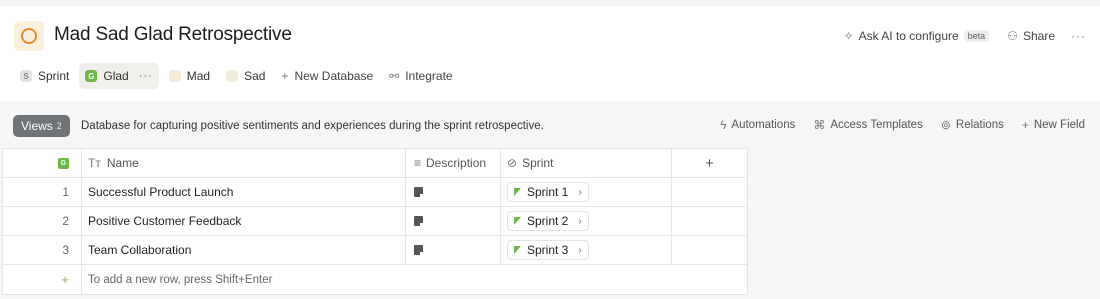 This screenshot has width=1100, height=299. What do you see at coordinates (819, 125) in the screenshot?
I see `hierarchy-icon: ⌘` at bounding box center [819, 125].